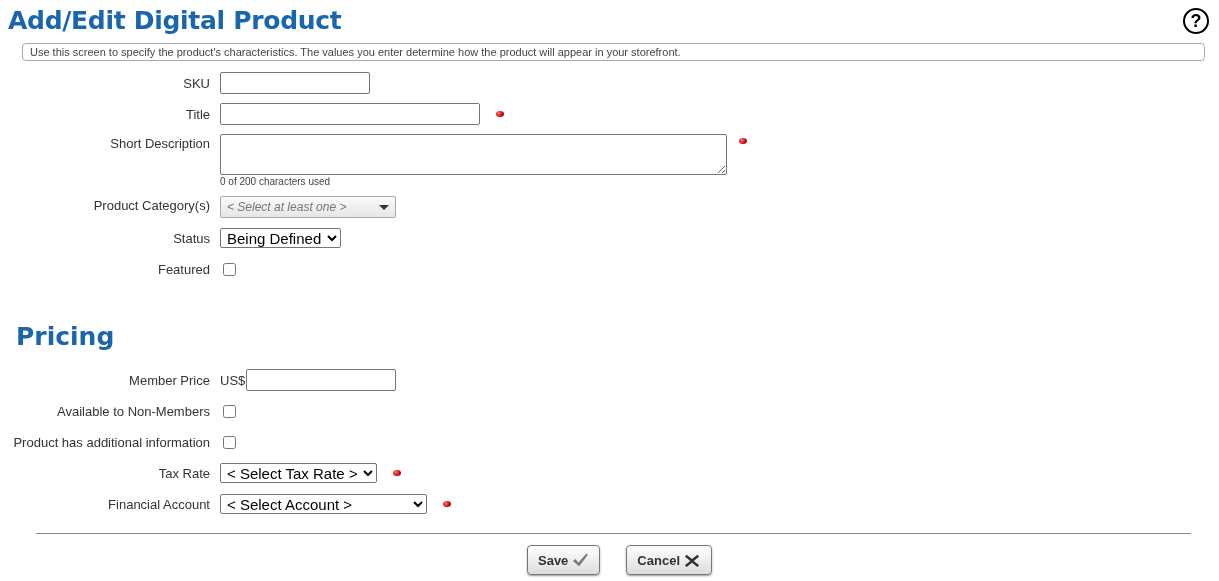 This screenshot has width=1219, height=581. I want to click on instructions-banner: Use this screen to specify the product's characteristics. The values you enter determine how the product will appear in your storefront., so click(613, 52).